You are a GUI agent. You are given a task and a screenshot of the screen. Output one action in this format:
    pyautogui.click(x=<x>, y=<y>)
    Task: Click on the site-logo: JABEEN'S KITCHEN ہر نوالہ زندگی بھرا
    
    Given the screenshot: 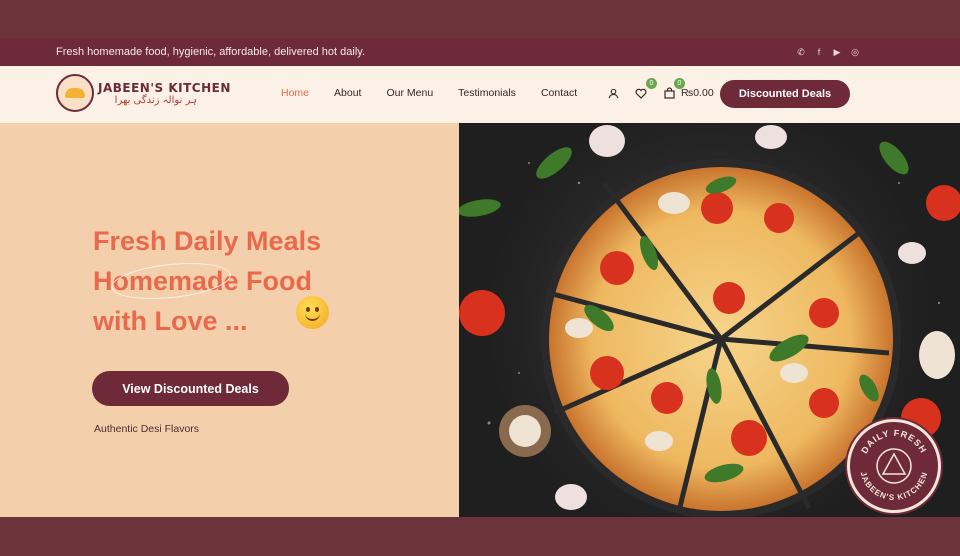 What is the action you would take?
    pyautogui.click(x=143, y=93)
    